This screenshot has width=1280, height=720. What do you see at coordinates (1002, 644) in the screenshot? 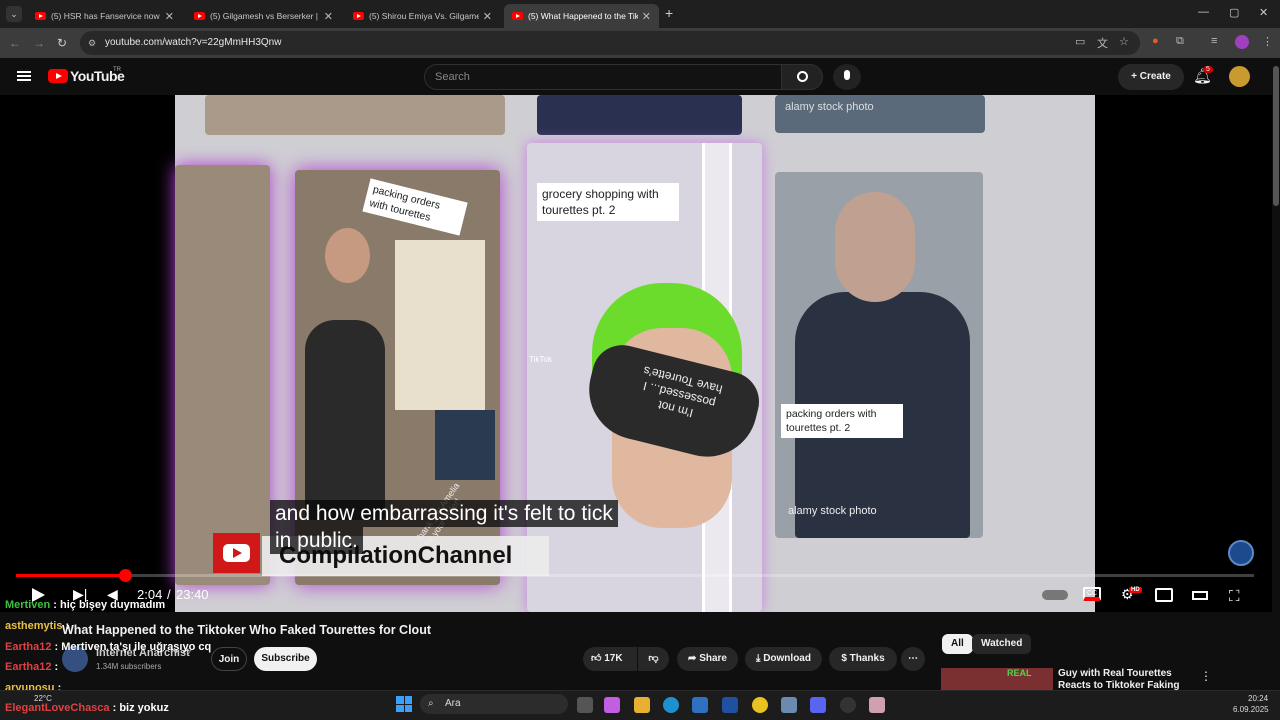
I see `chip-watched: Watched` at bounding box center [1002, 644].